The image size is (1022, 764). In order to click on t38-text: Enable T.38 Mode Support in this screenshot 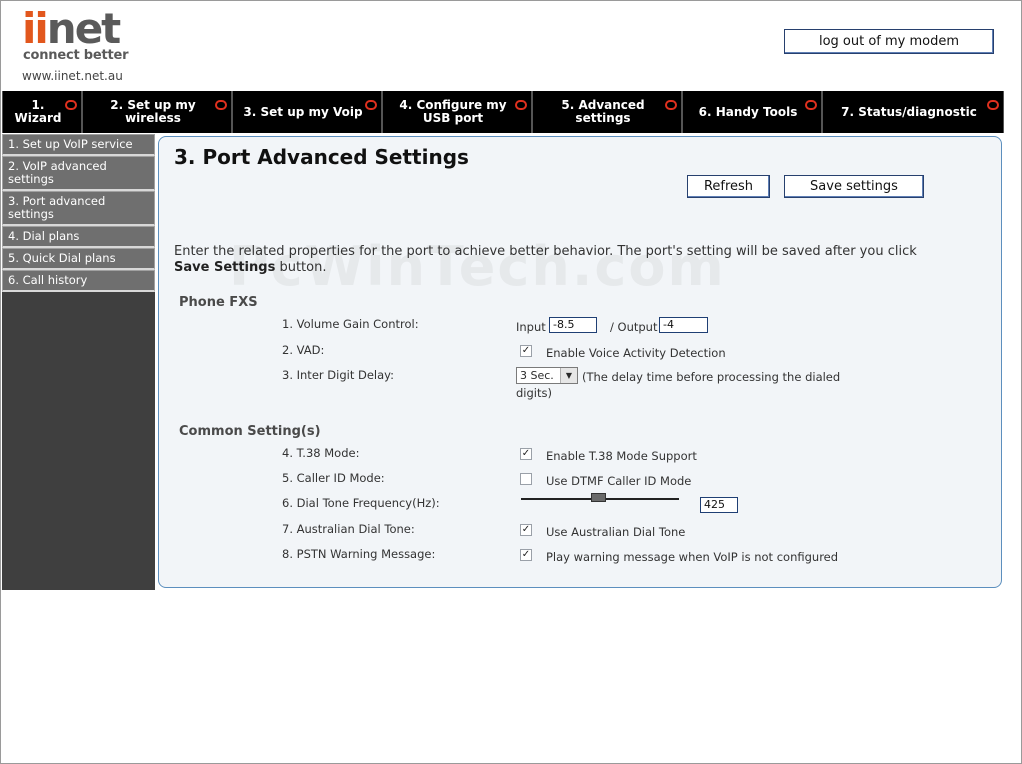, I will do `click(621, 456)`.